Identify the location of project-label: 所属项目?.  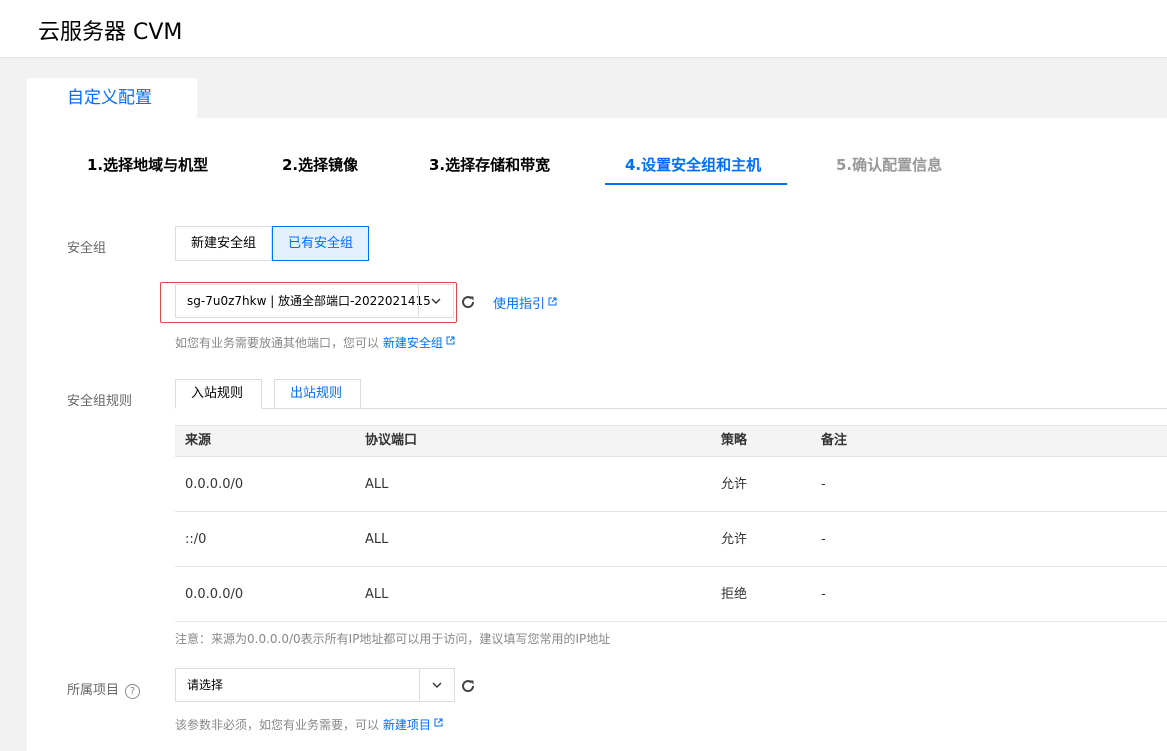
(104, 689).